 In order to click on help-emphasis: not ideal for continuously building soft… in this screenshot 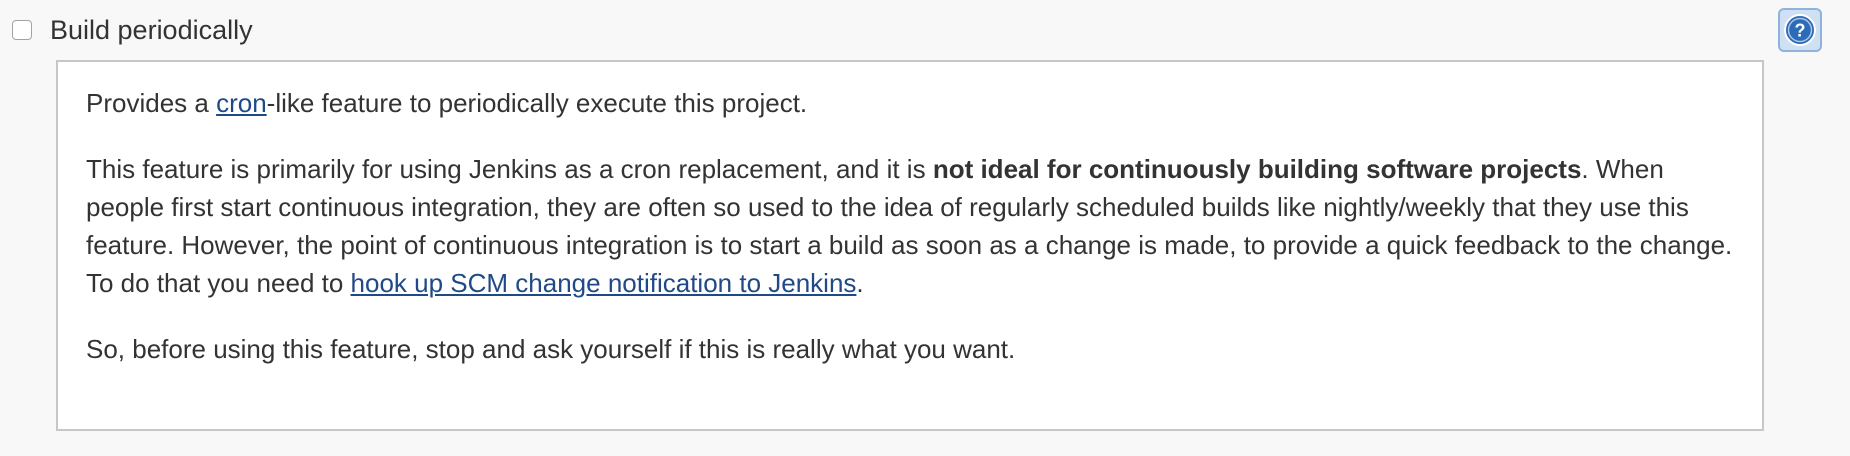, I will do `click(1257, 169)`.